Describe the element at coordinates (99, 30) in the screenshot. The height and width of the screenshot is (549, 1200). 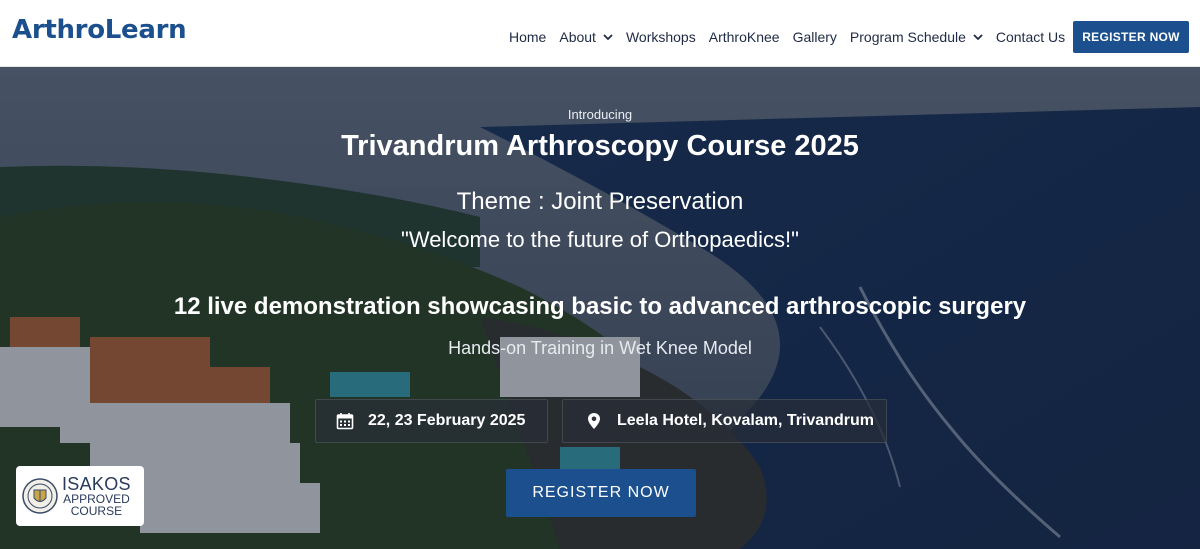
I see `site-logo: ArthroLearn` at that location.